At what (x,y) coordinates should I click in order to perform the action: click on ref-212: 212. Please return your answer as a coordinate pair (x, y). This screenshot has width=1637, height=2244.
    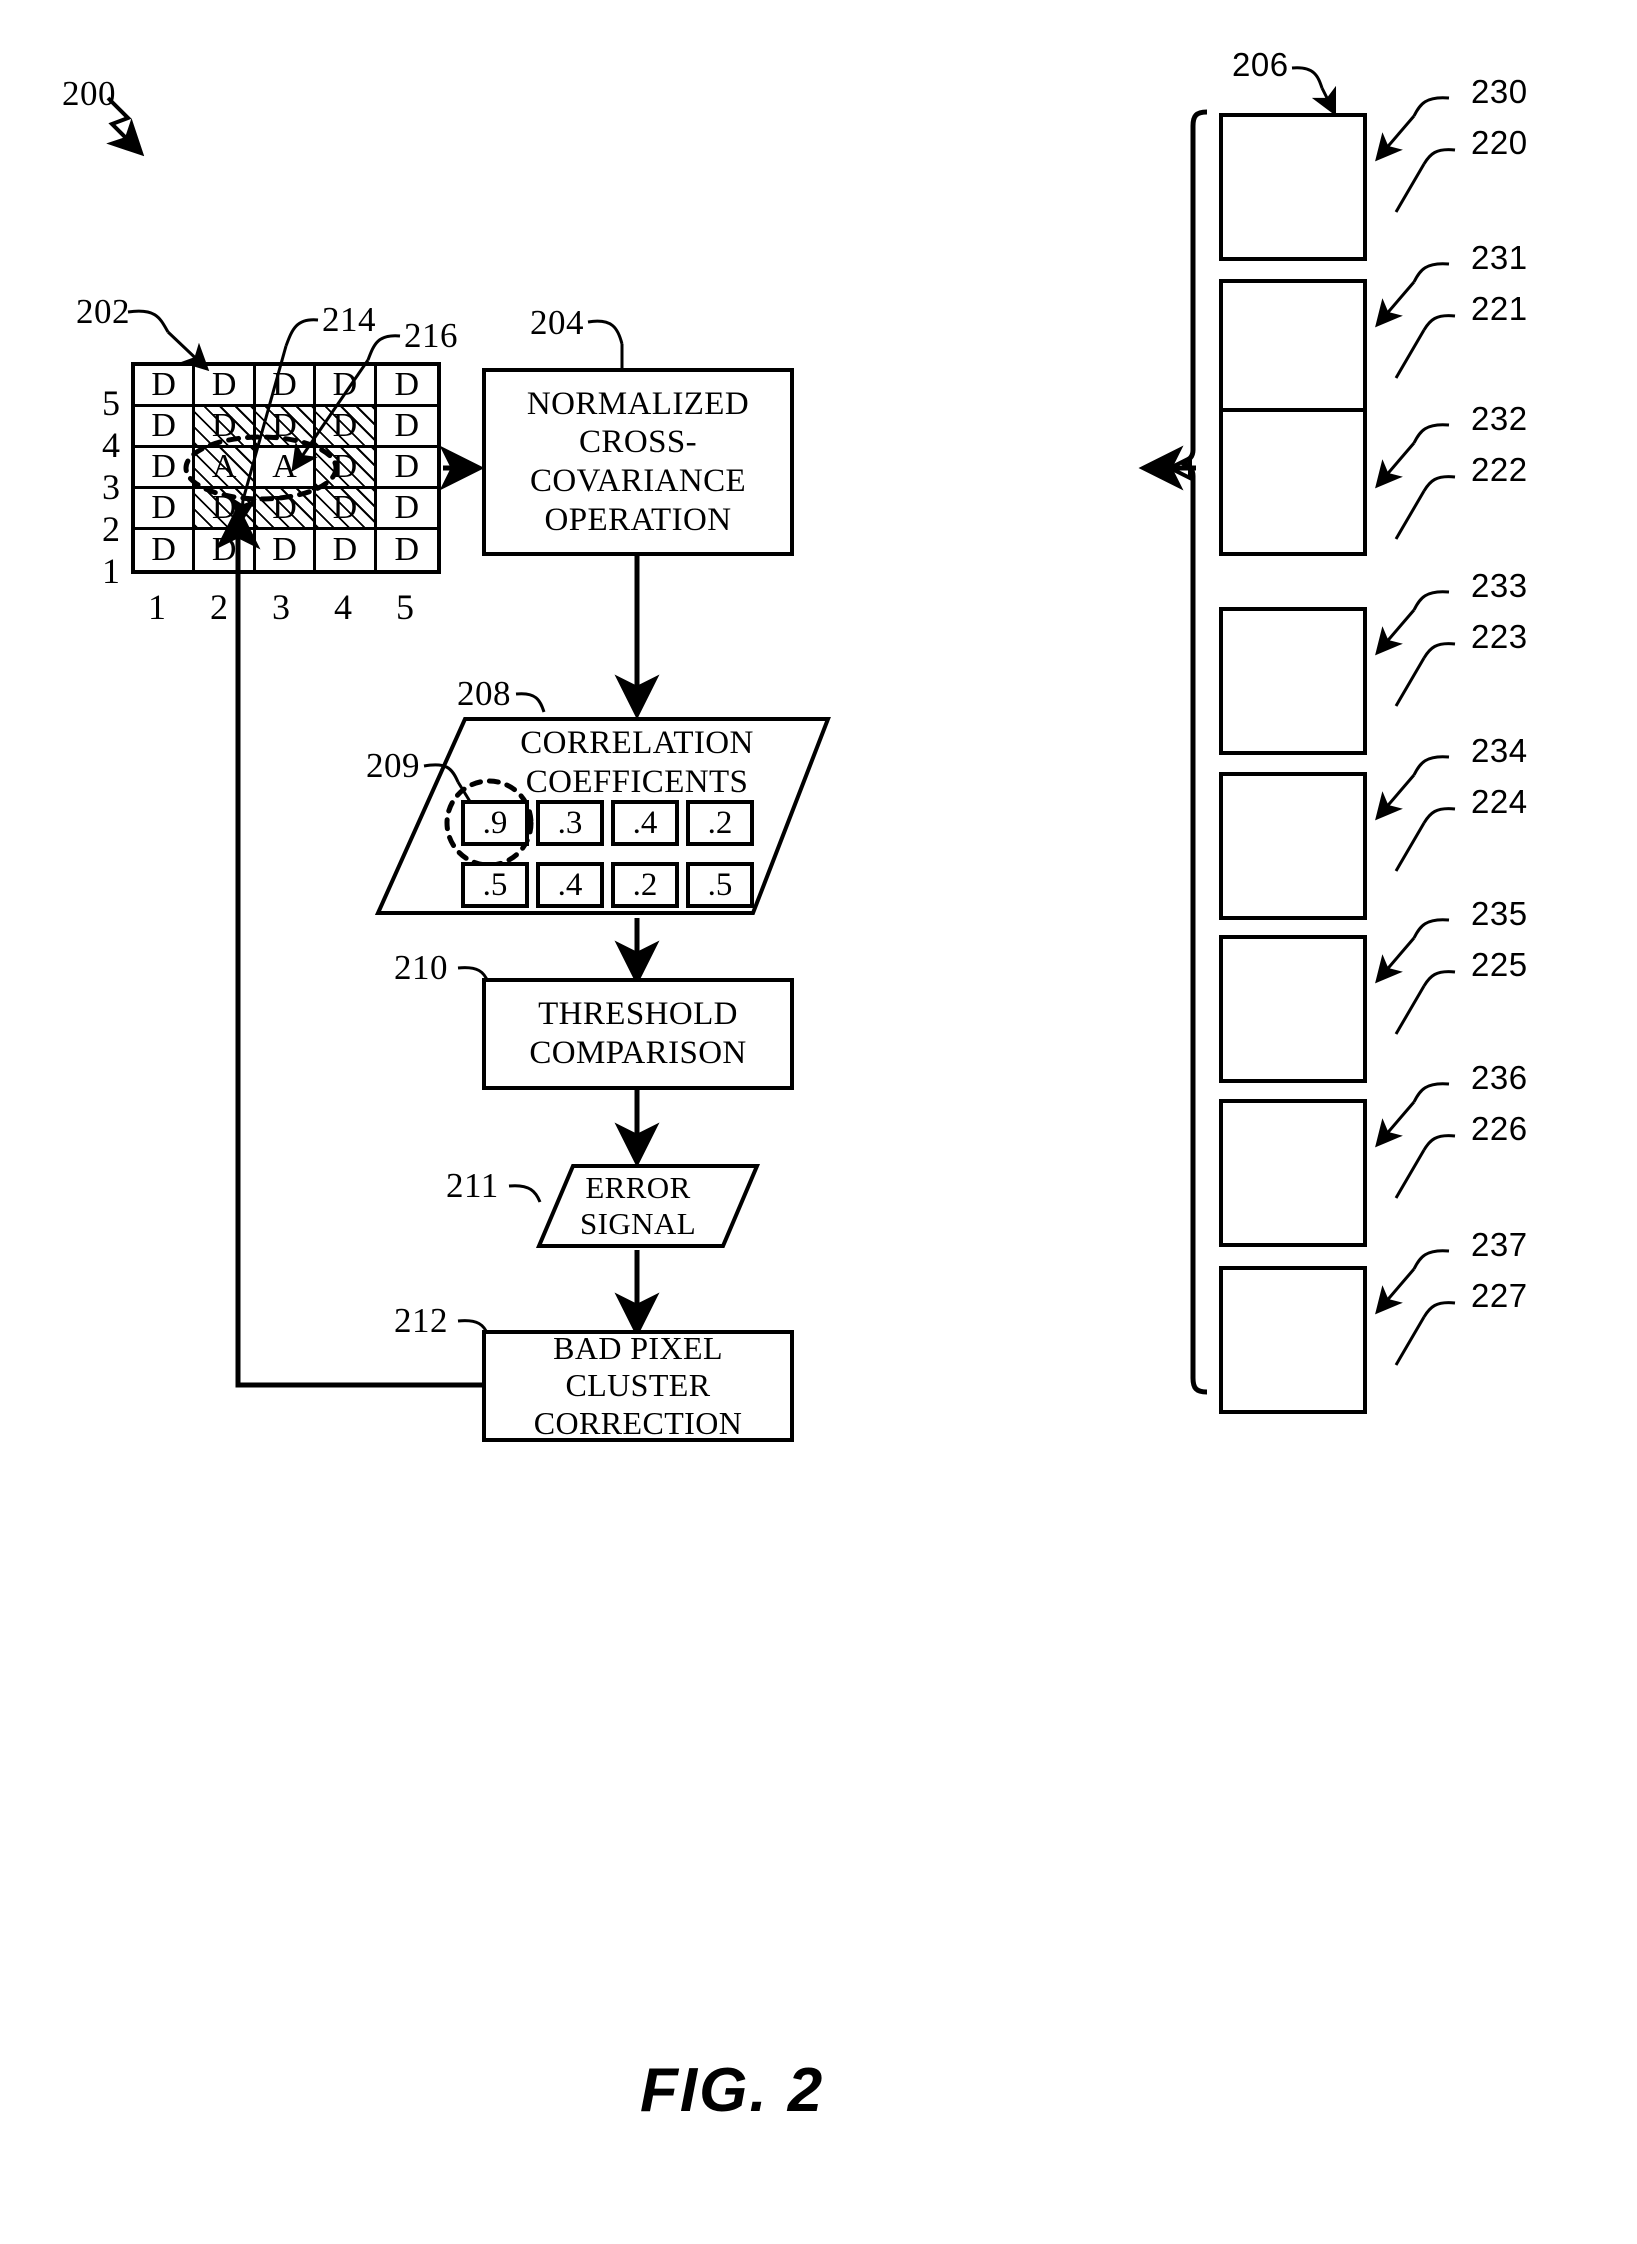
    Looking at the image, I should click on (421, 1320).